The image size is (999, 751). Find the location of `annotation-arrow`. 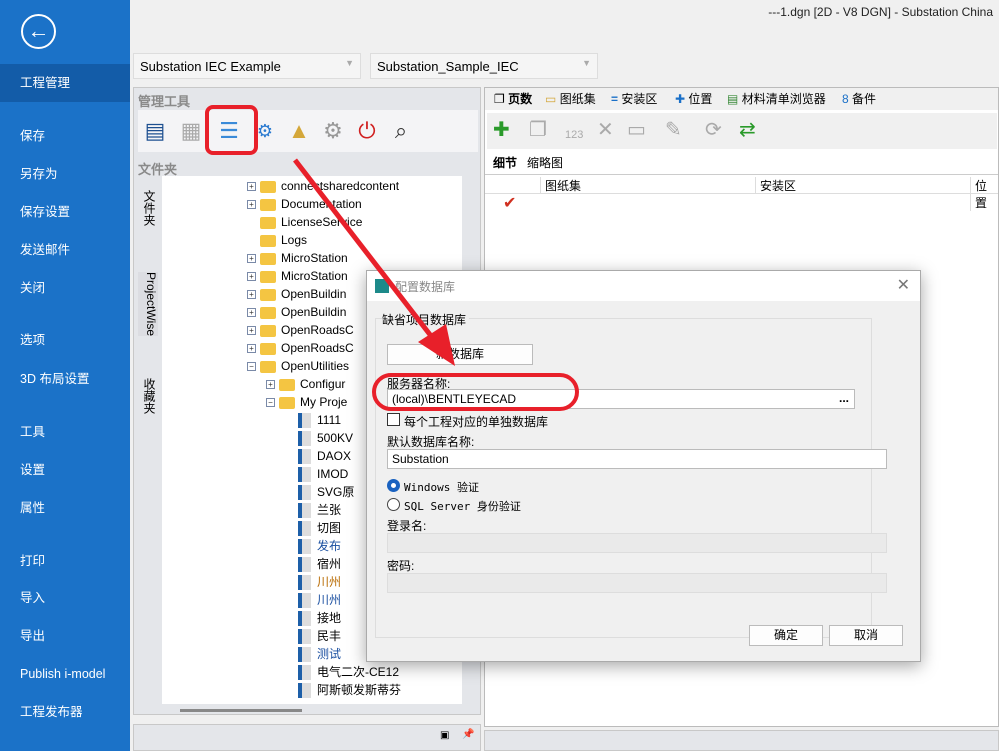

annotation-arrow is located at coordinates (374, 262).